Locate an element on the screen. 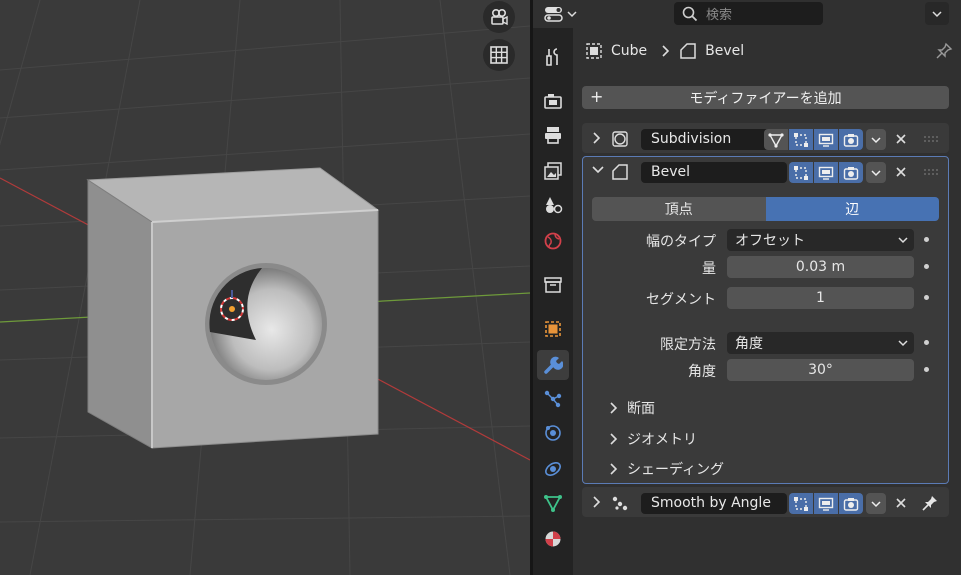 The width and height of the screenshot is (961, 575). modifier-subdivision: Subdivision is located at coordinates (765, 138).